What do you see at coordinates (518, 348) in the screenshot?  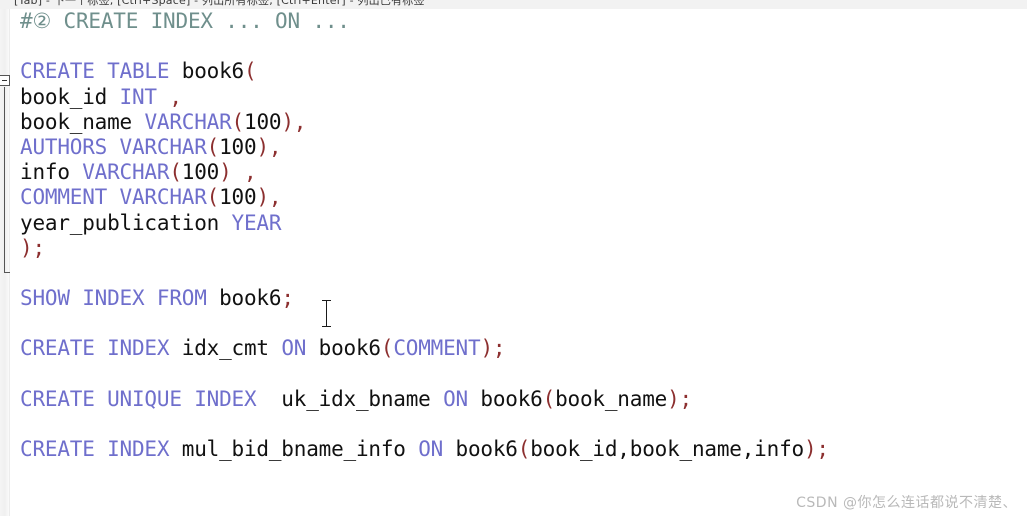 I see `code-line: CREATE INDEX idx_cmt ON book6(COMMENT);` at bounding box center [518, 348].